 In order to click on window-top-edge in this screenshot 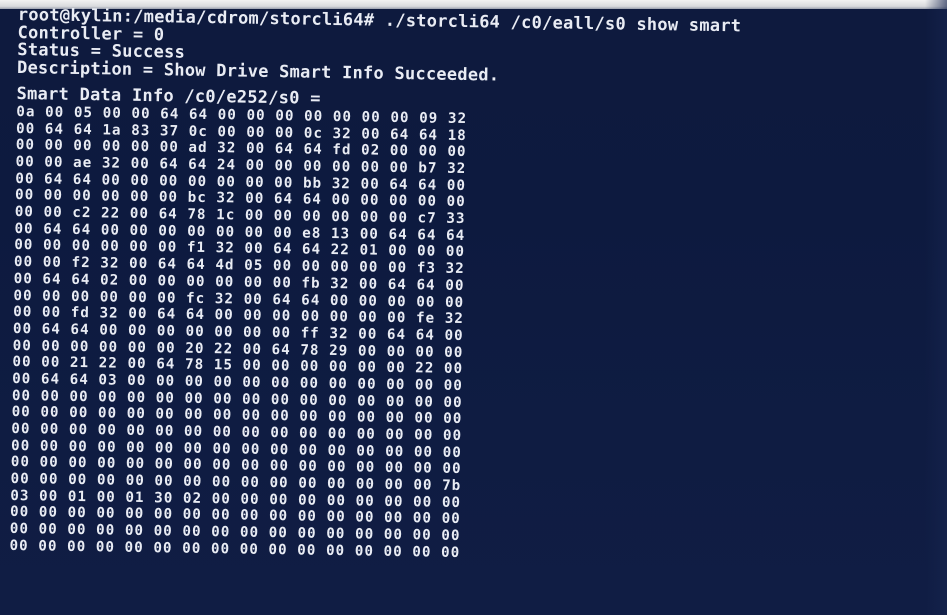, I will do `click(473, 4)`.